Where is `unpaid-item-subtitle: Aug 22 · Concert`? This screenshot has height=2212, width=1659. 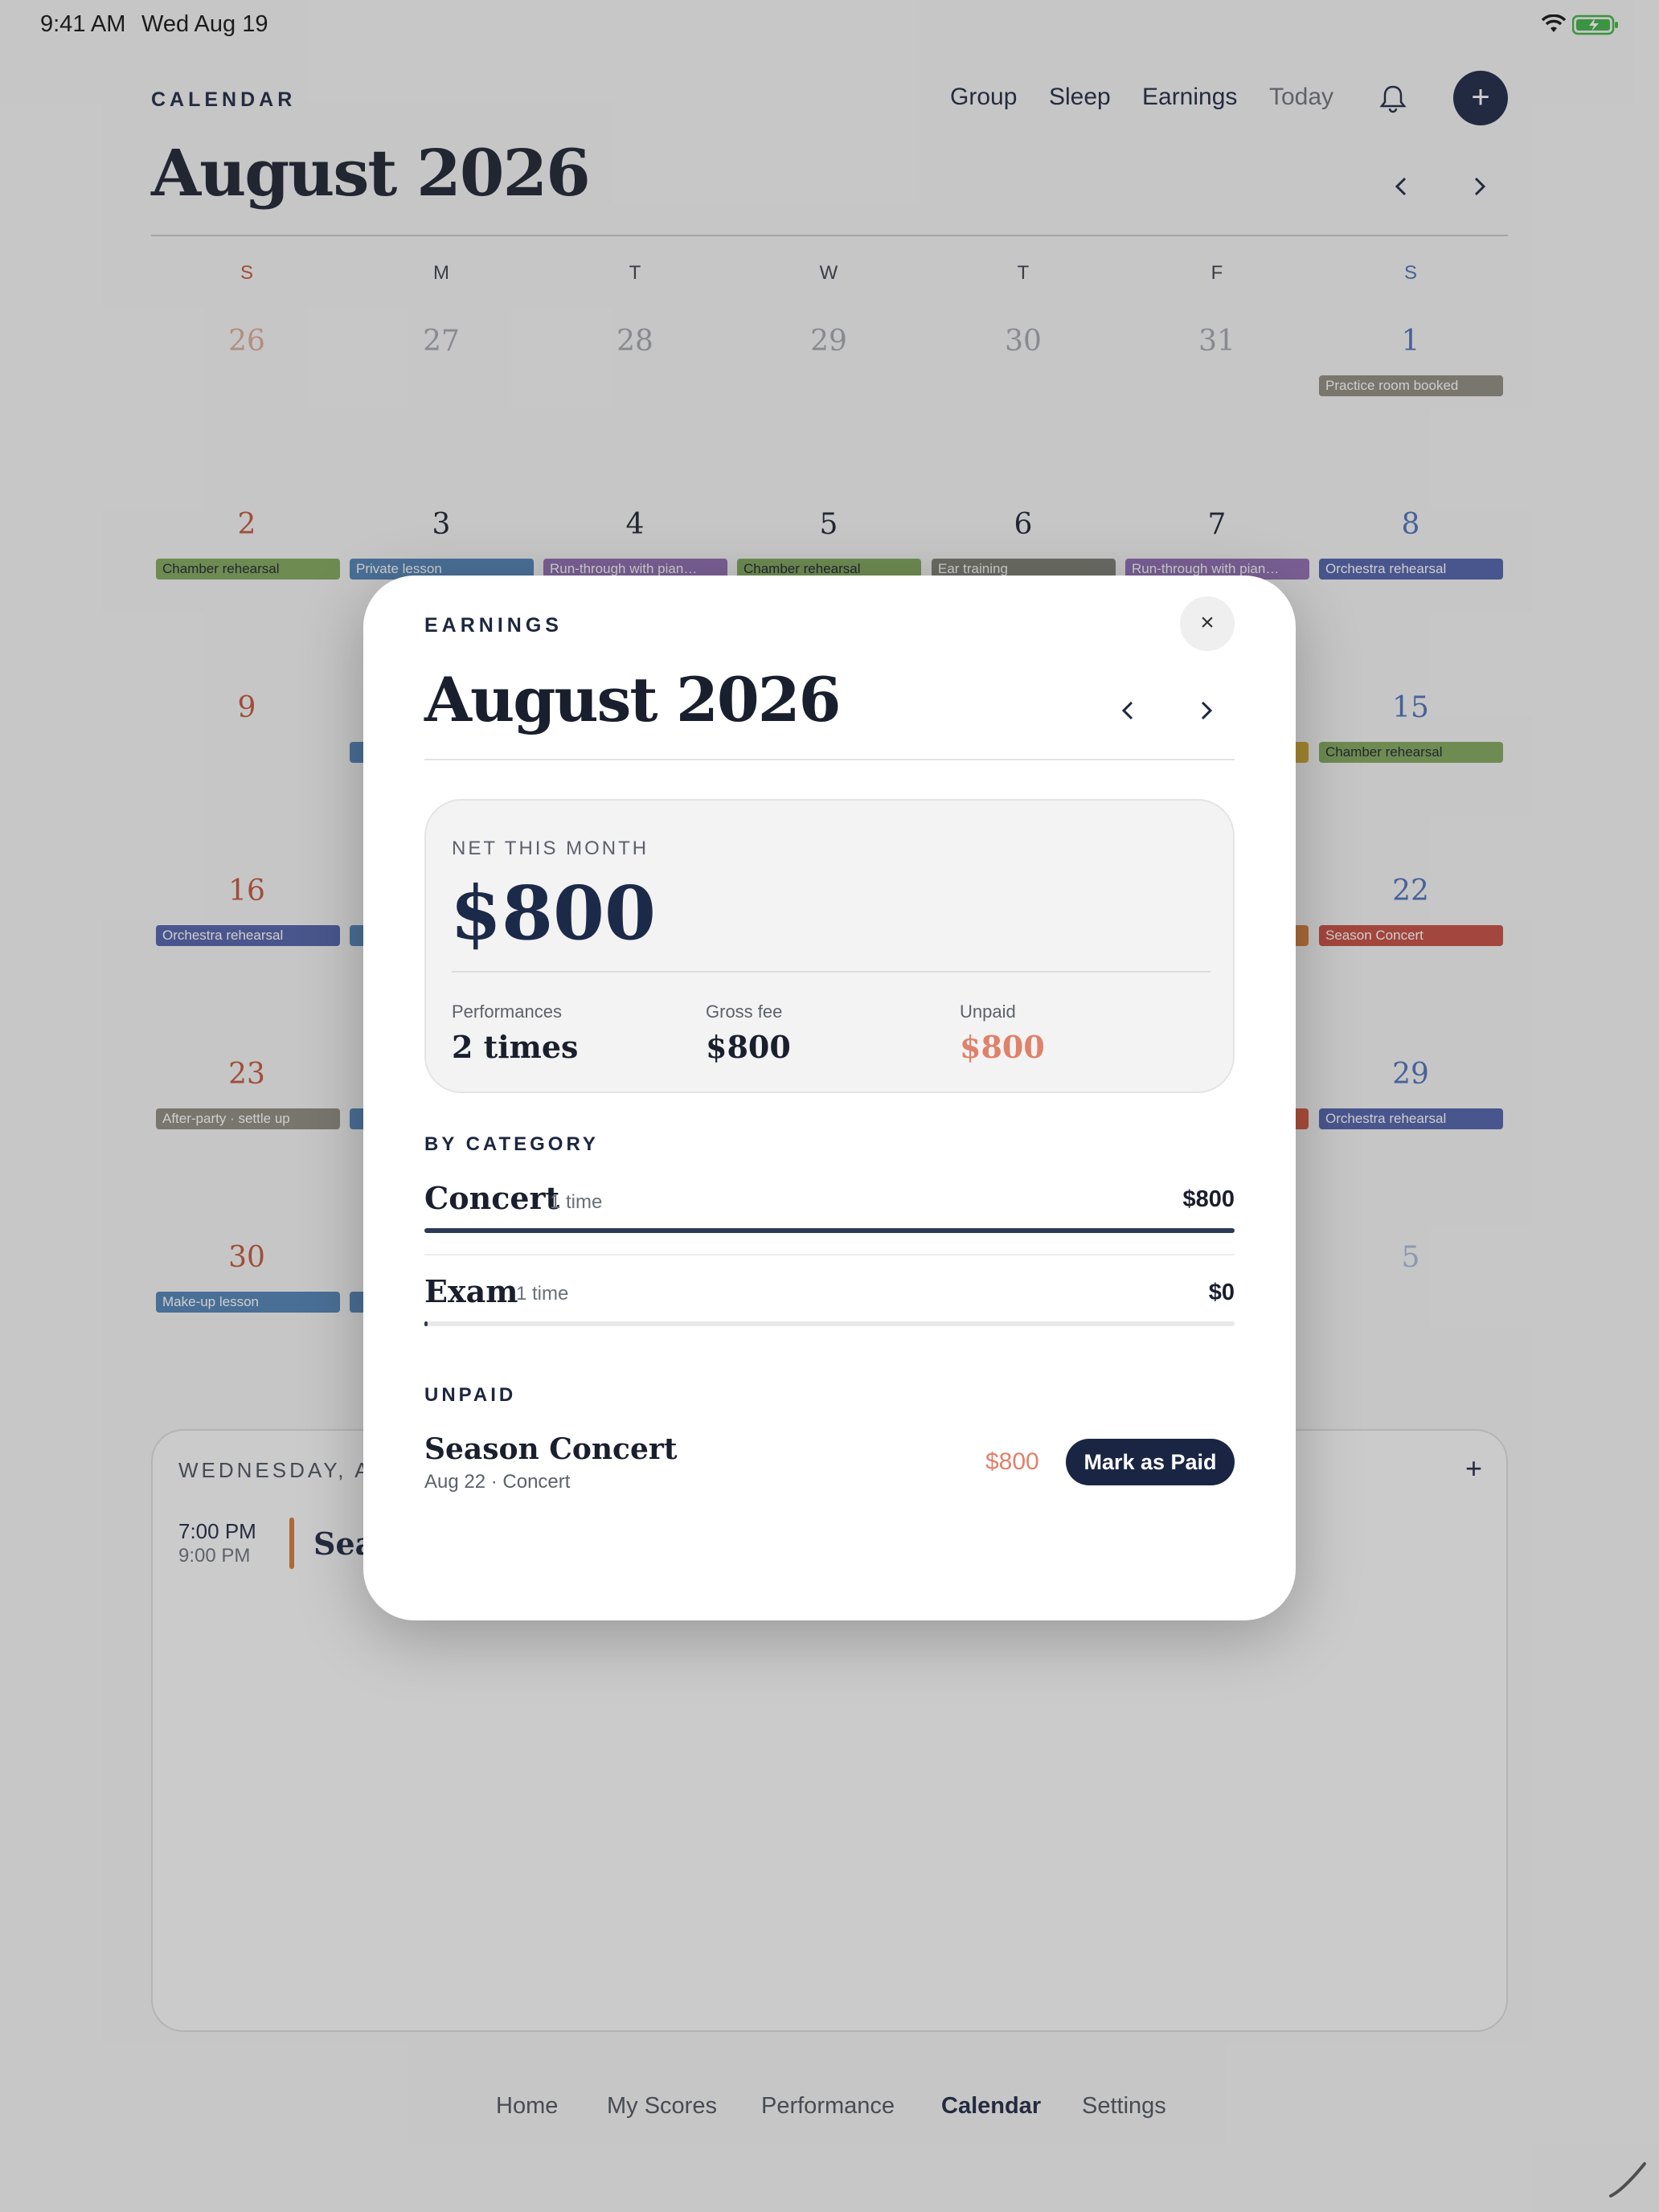
unpaid-item-subtitle: Aug 22 · Concert is located at coordinates (497, 1482).